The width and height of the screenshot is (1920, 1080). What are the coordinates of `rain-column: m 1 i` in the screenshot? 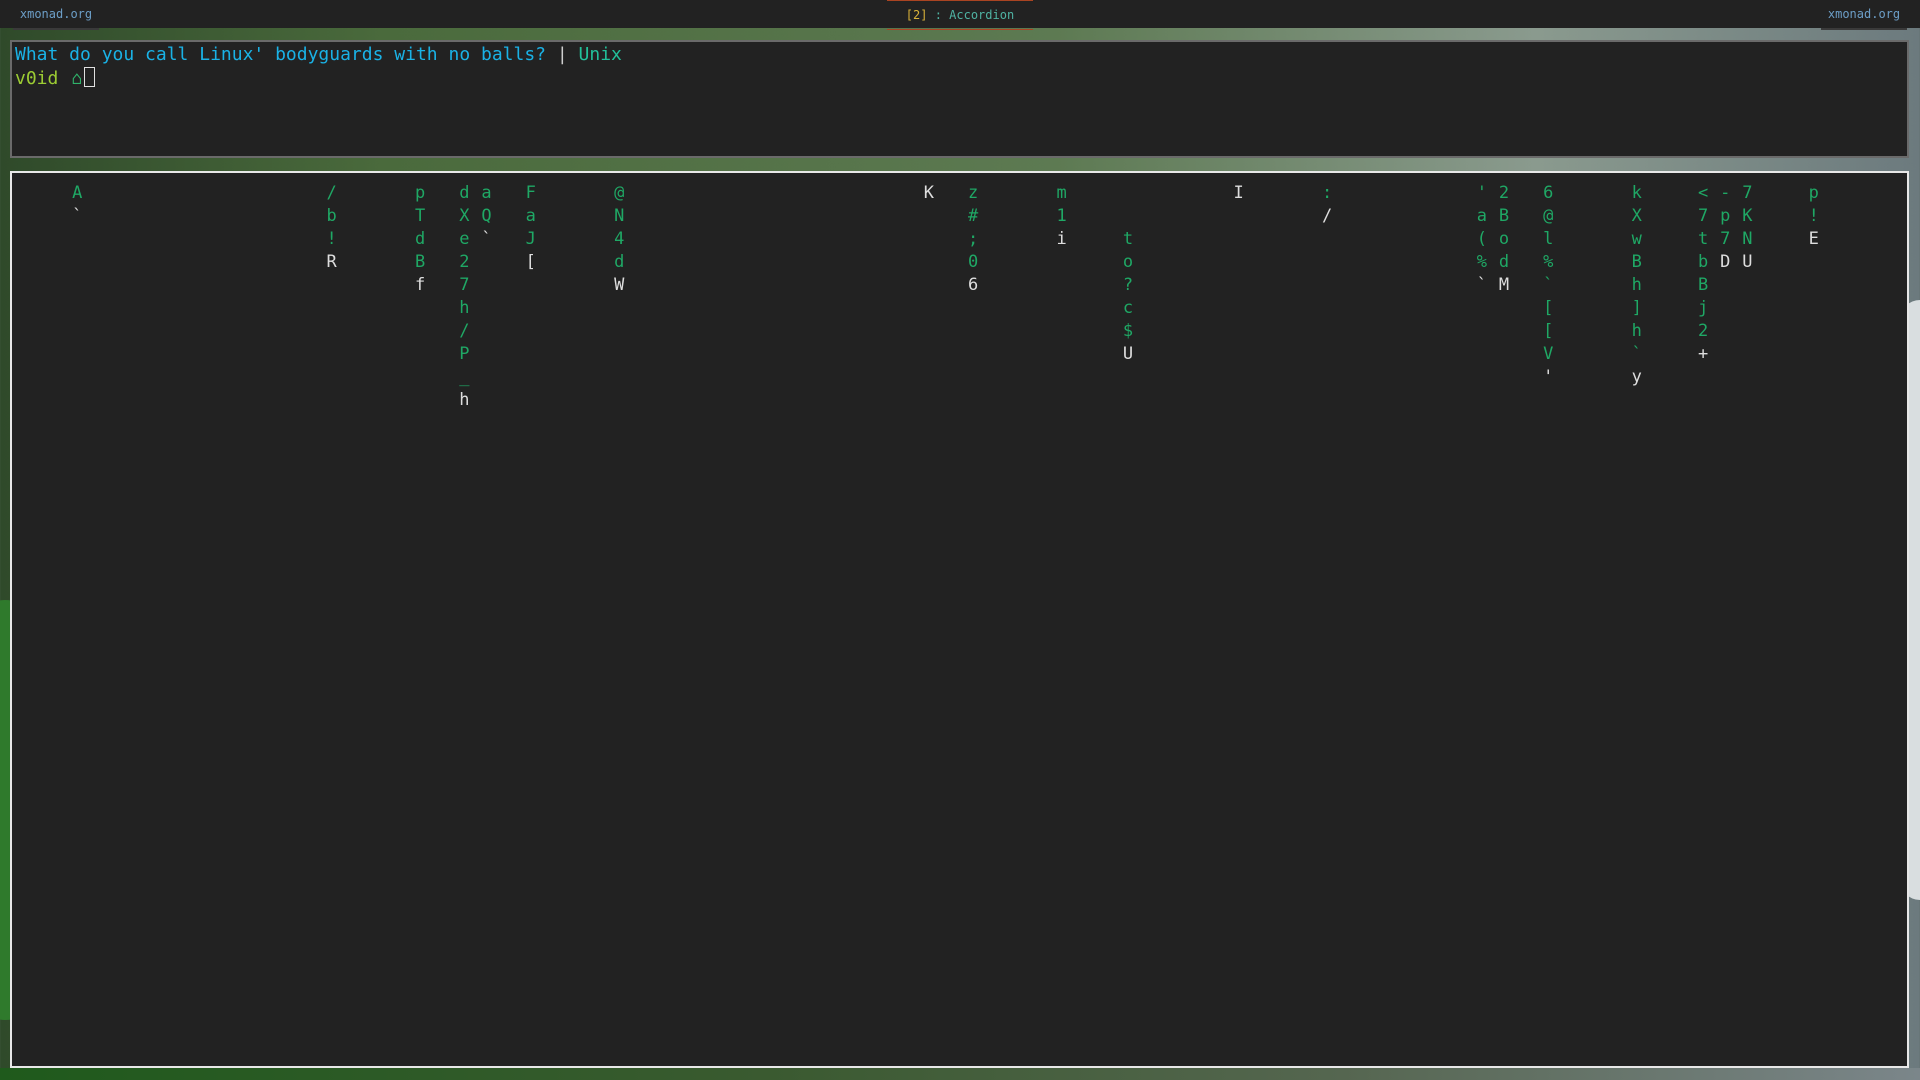 It's located at (1062, 216).